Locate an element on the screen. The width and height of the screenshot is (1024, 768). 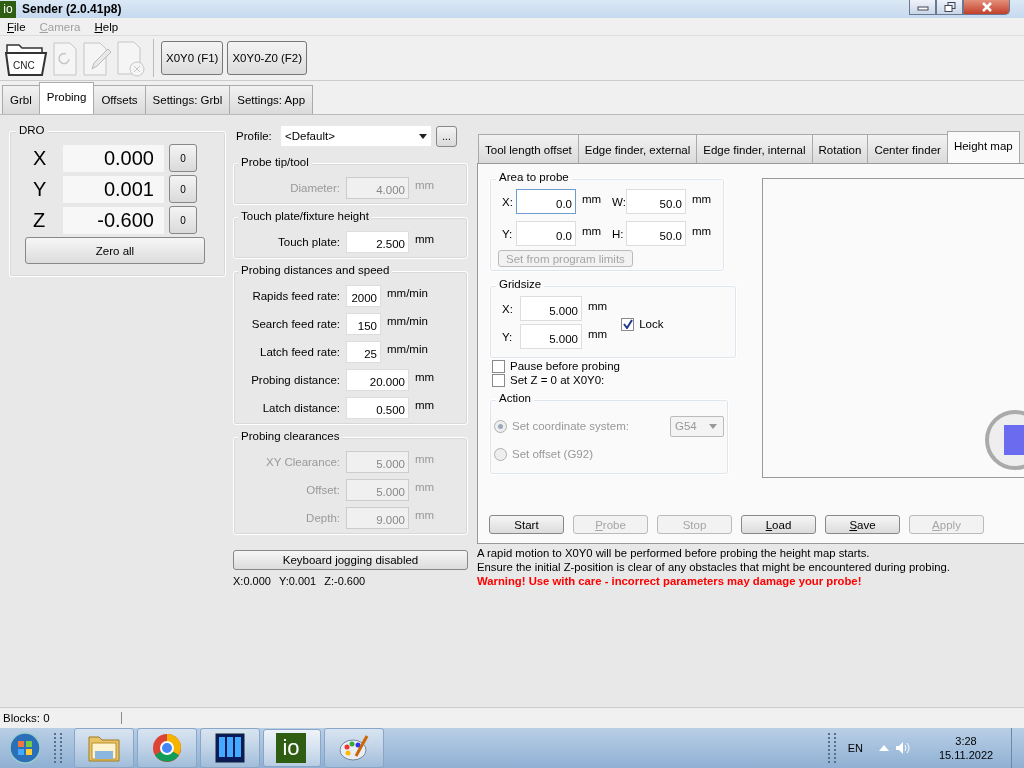
tab: Settings: Grbl is located at coordinates (187, 99).